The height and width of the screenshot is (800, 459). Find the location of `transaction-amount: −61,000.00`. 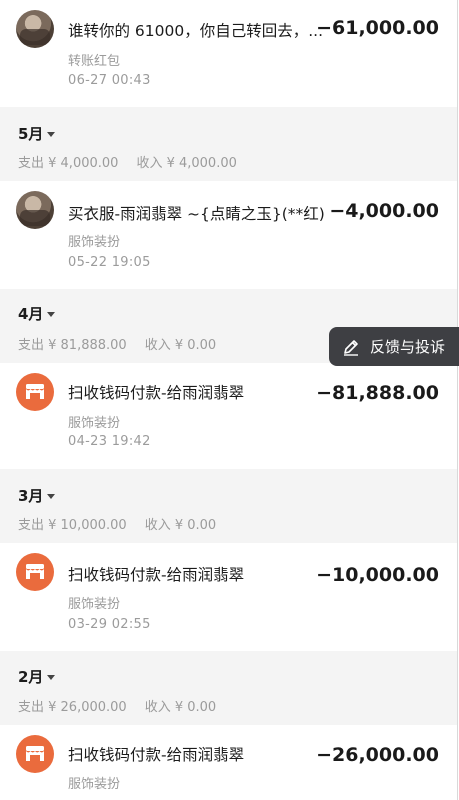

transaction-amount: −61,000.00 is located at coordinates (377, 28).